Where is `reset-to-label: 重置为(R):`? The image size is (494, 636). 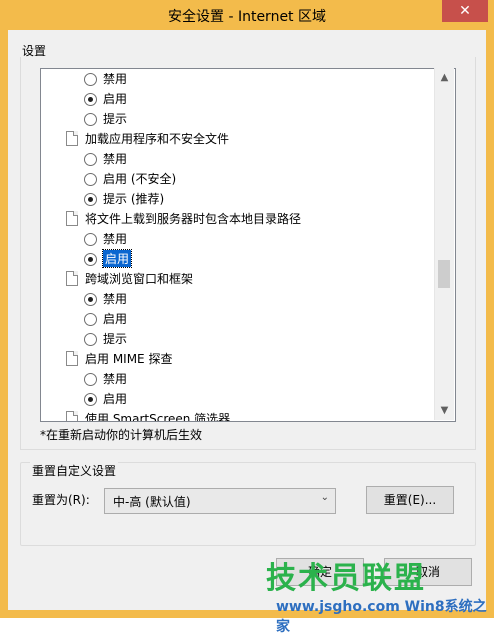
reset-to-label: 重置为(R): is located at coordinates (61, 500).